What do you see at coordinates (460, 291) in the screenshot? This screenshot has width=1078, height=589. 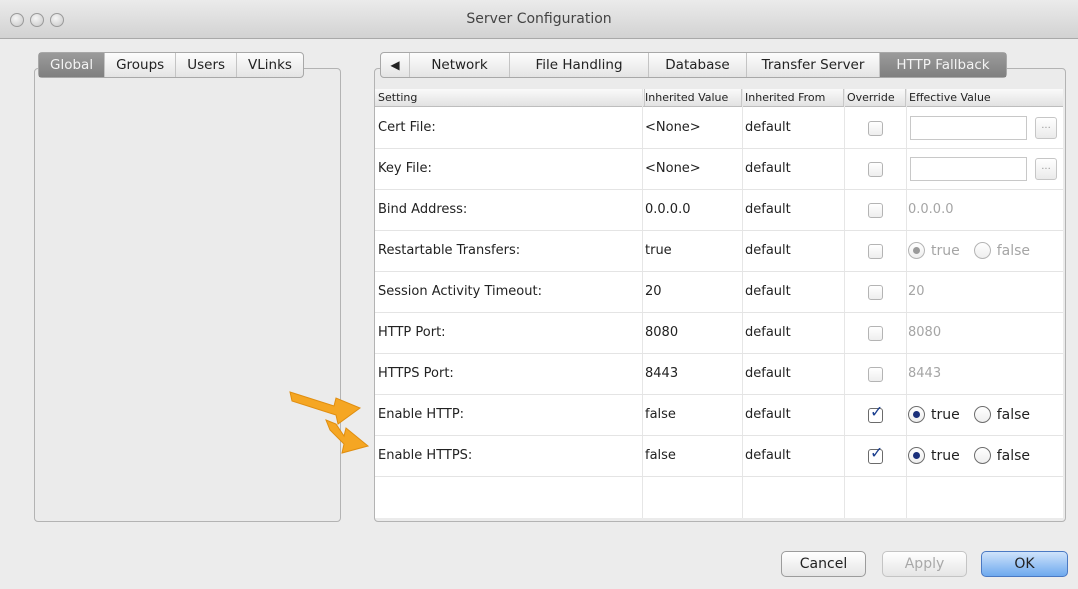 I see `setting-label: Session Activity Timeout:` at bounding box center [460, 291].